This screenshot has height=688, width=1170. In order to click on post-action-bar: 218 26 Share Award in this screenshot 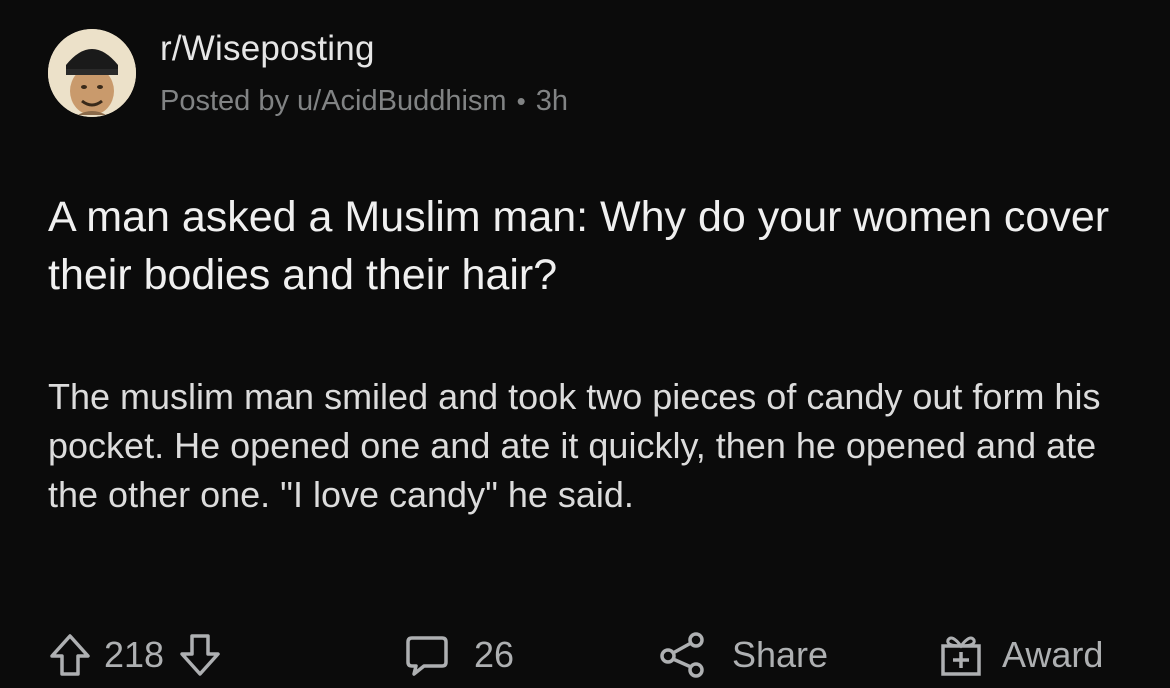, I will do `click(598, 655)`.